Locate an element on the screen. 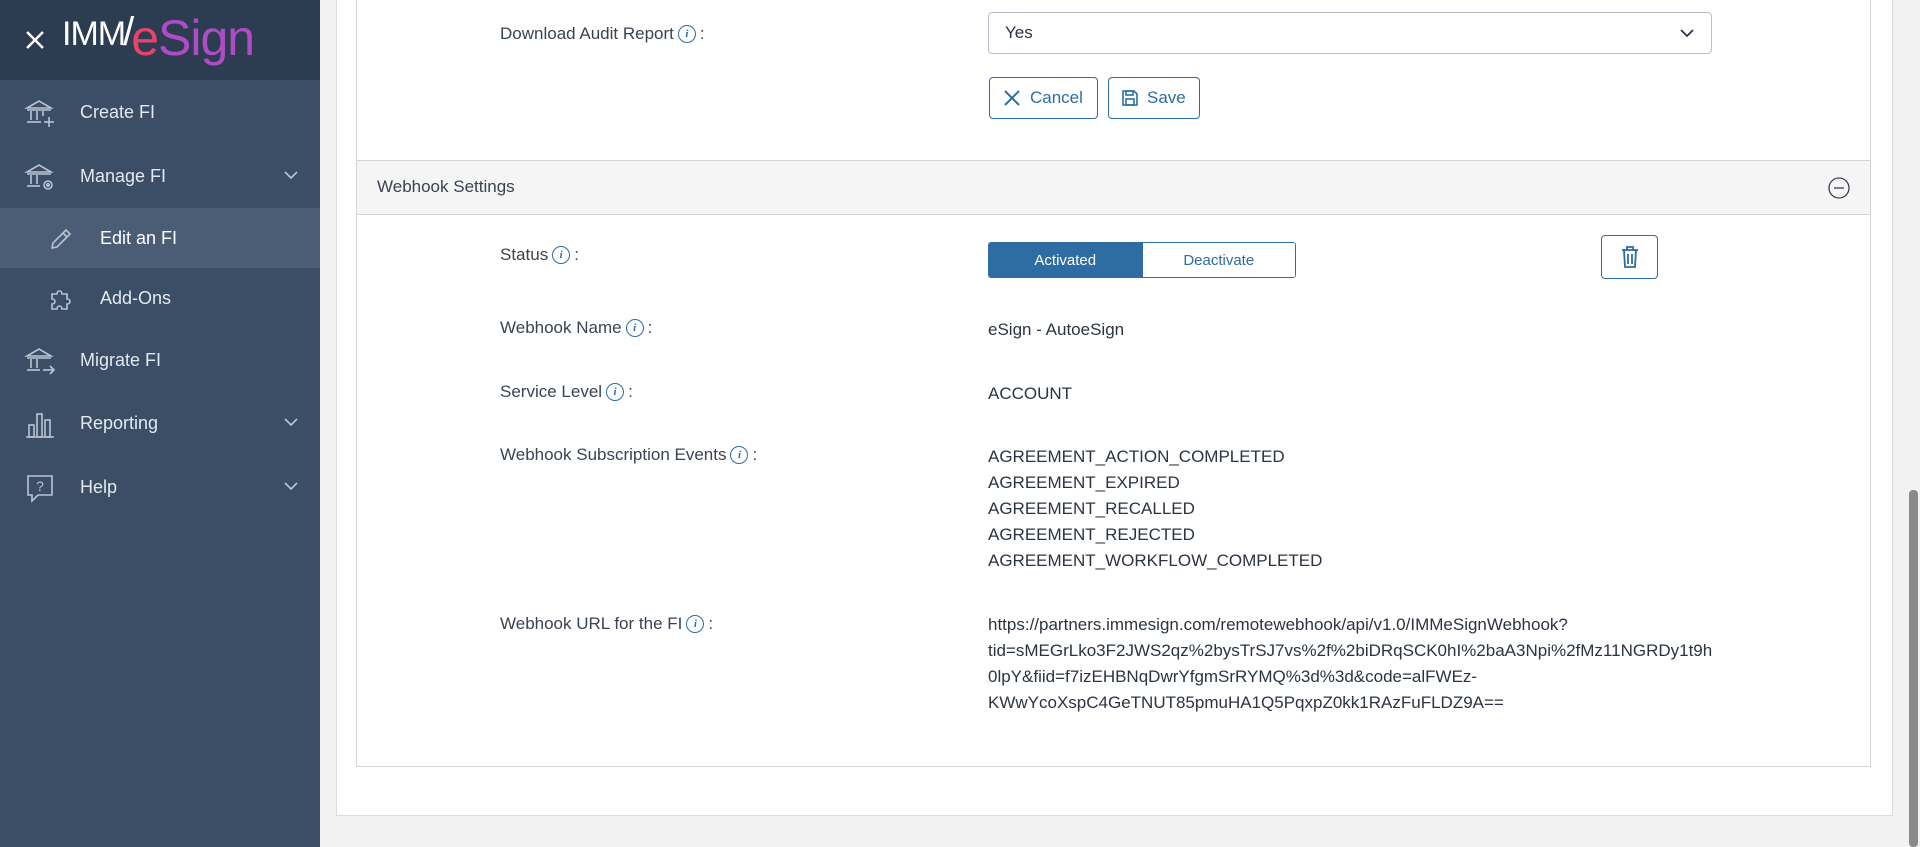 The width and height of the screenshot is (1920, 847). help-bubble-icon: ? is located at coordinates (40, 489).